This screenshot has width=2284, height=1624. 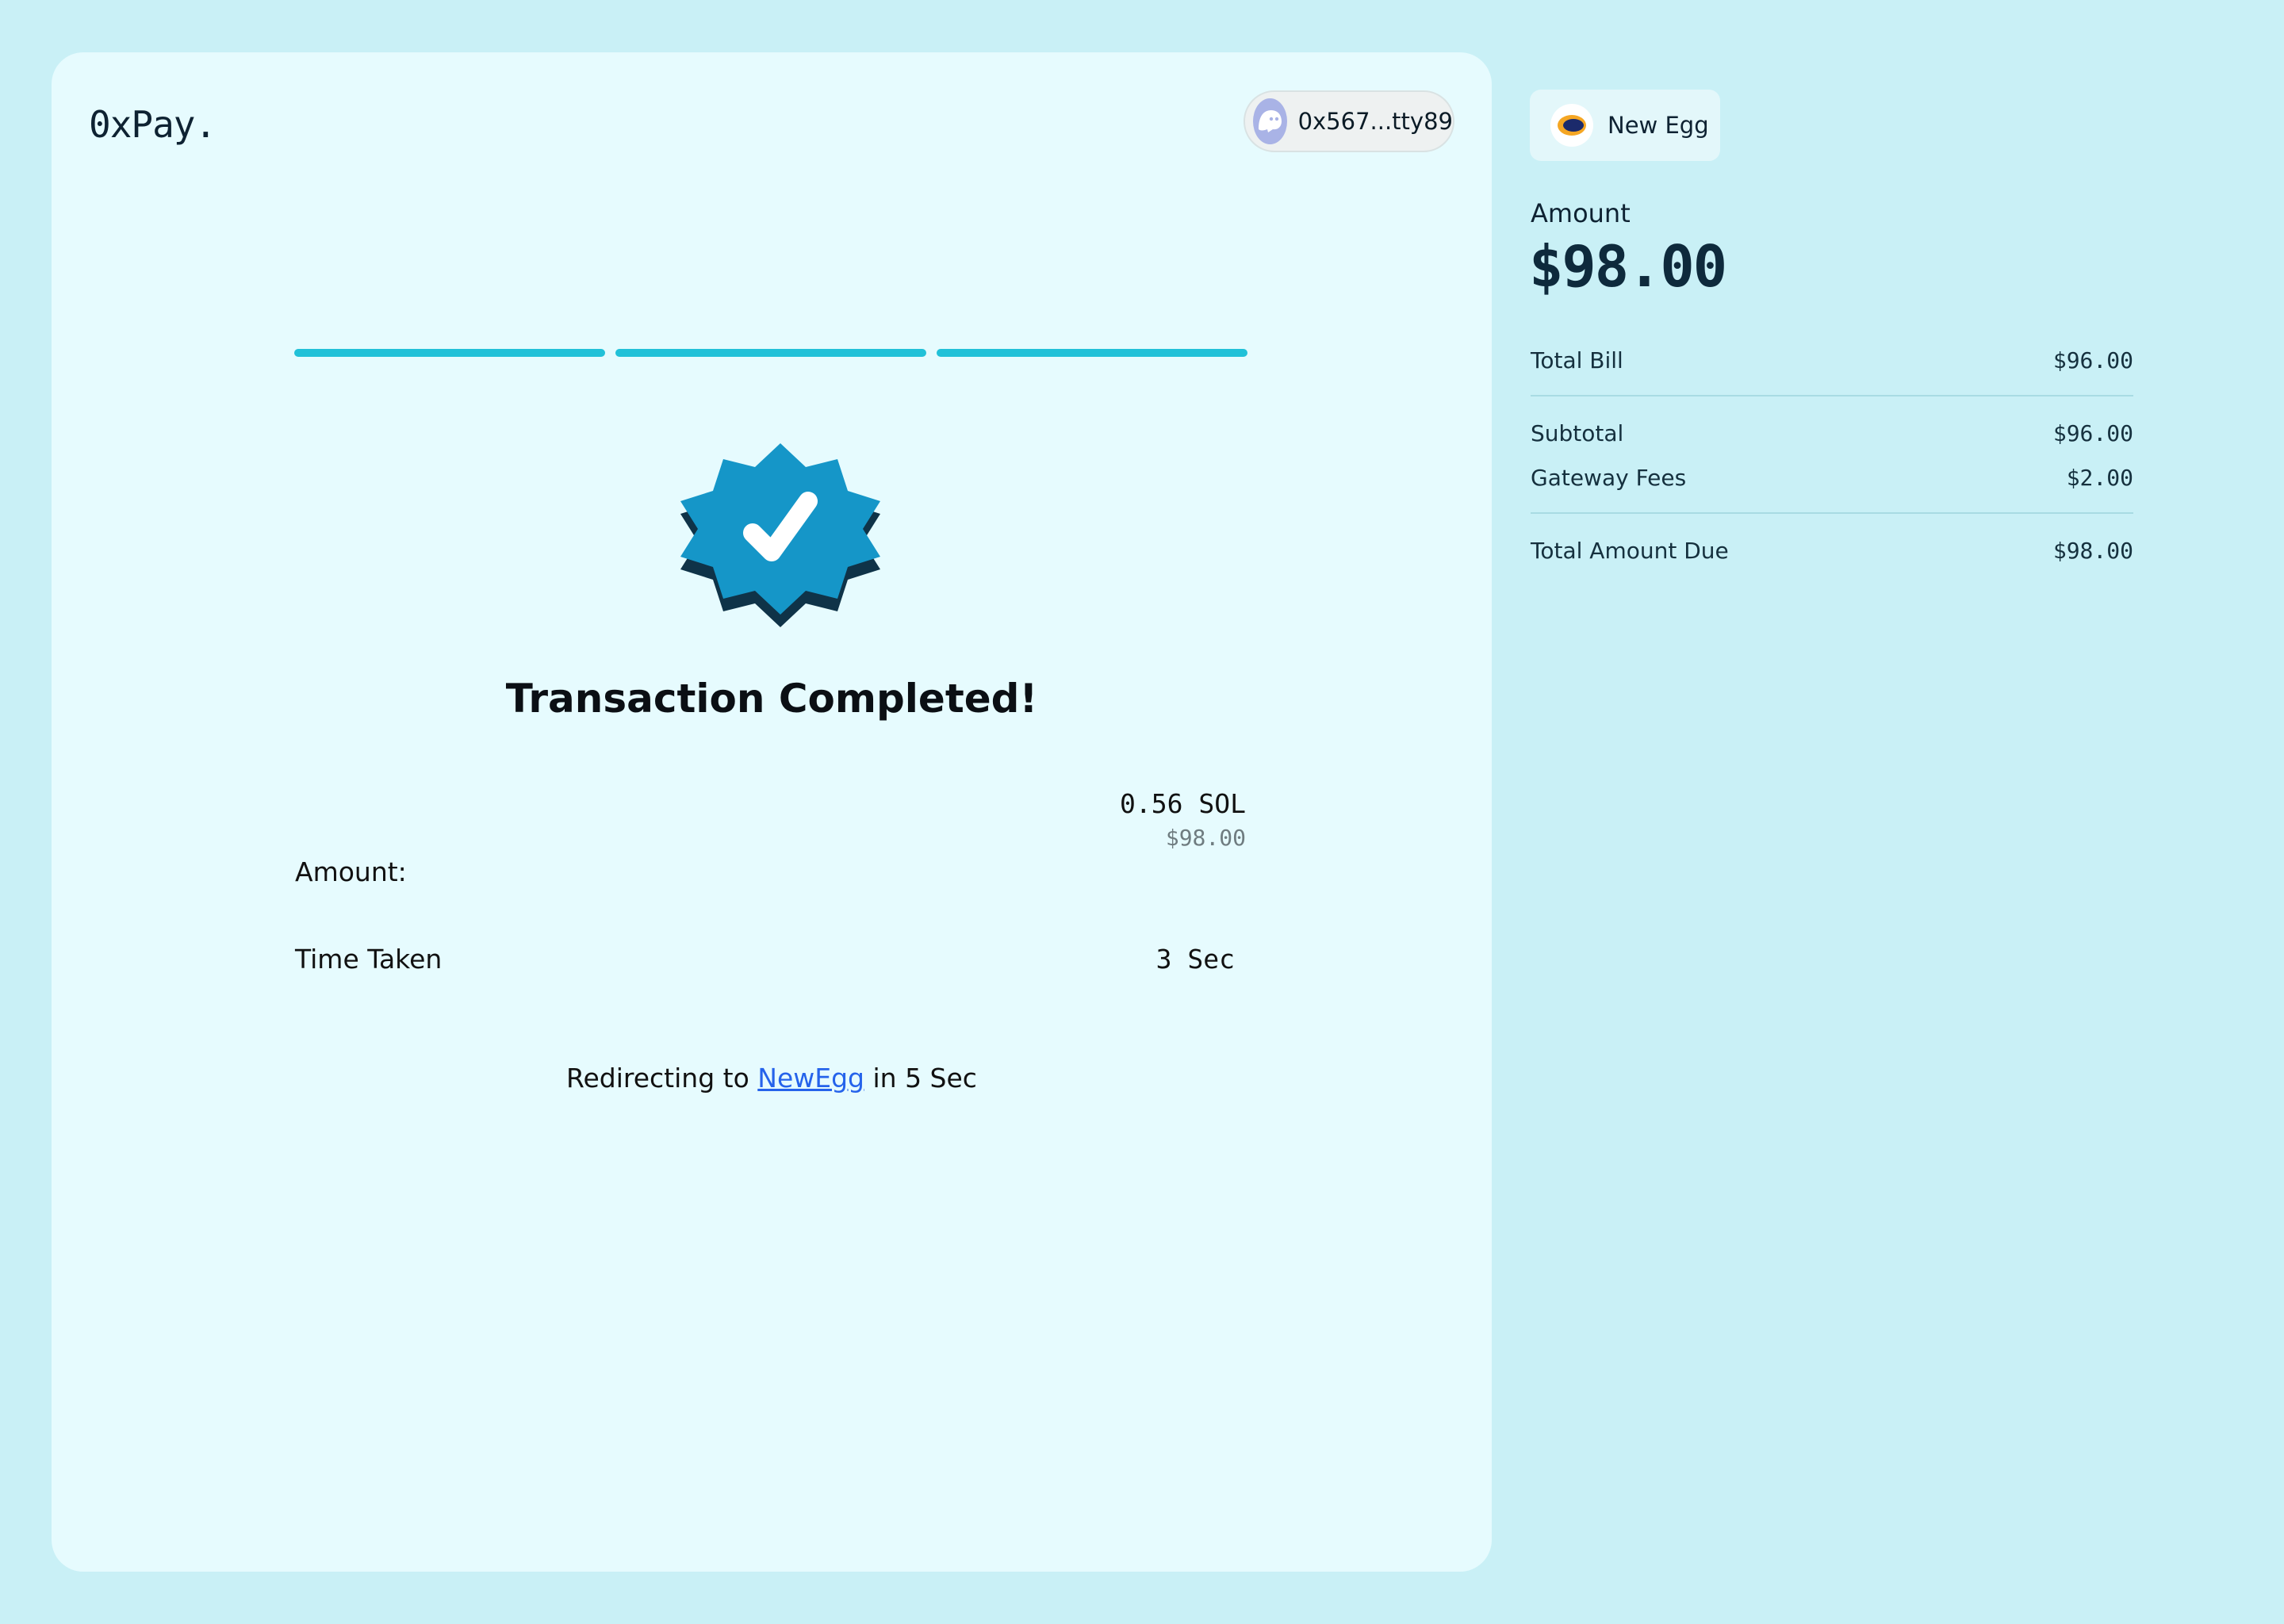 What do you see at coordinates (662, 1078) in the screenshot?
I see `redirect-prefix: Redirecting to` at bounding box center [662, 1078].